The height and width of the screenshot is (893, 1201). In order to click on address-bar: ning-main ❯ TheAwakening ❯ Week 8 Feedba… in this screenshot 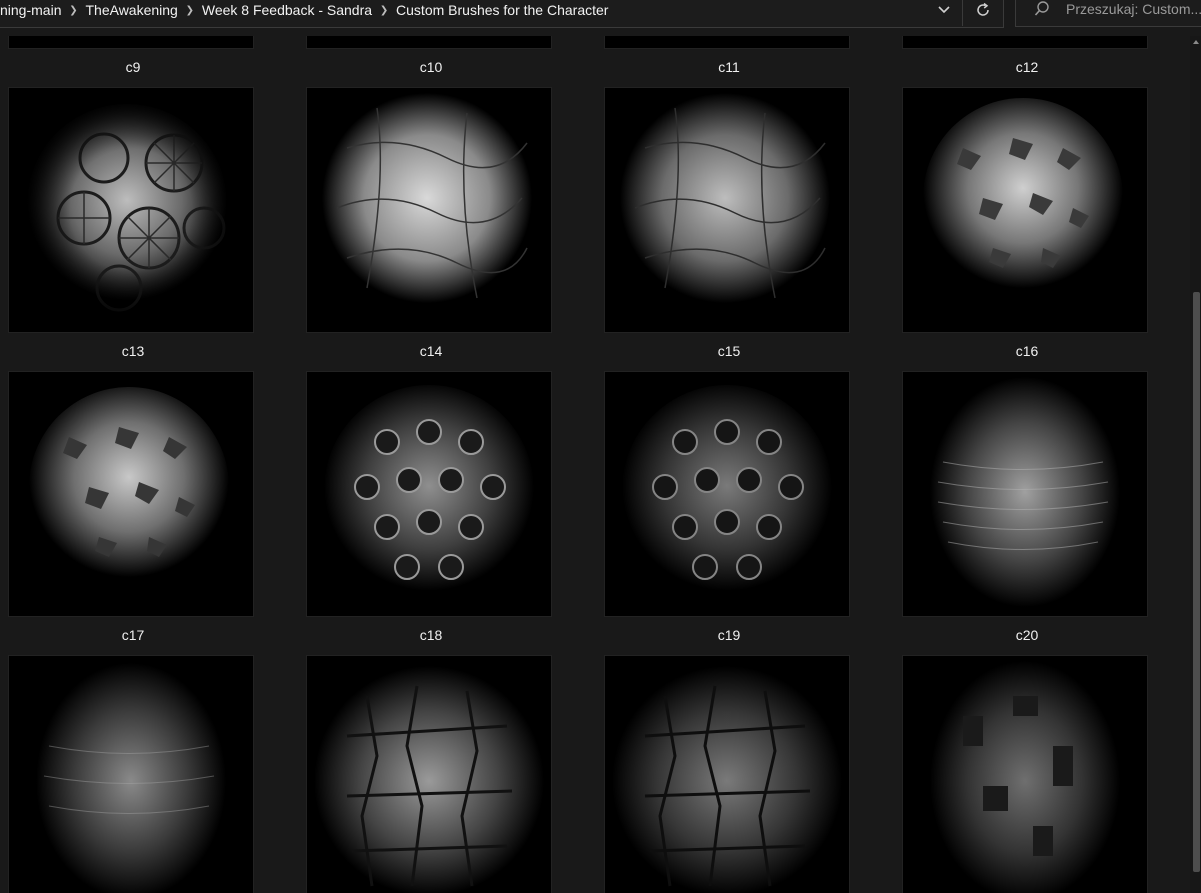, I will do `click(502, 14)`.